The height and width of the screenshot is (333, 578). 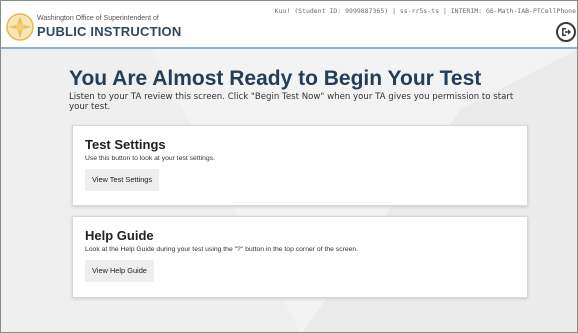 What do you see at coordinates (125, 144) in the screenshot?
I see `test-settings-title: Test Settings` at bounding box center [125, 144].